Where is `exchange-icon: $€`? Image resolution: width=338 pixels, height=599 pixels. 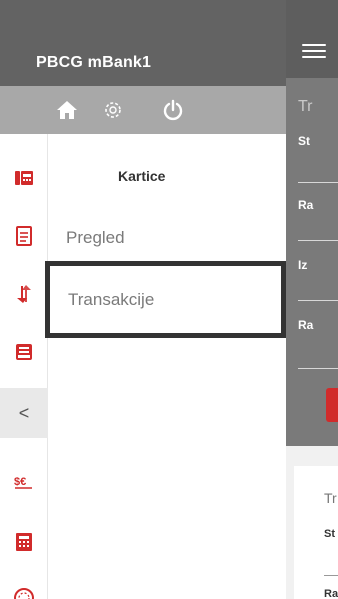
exchange-icon: $€ is located at coordinates (24, 482).